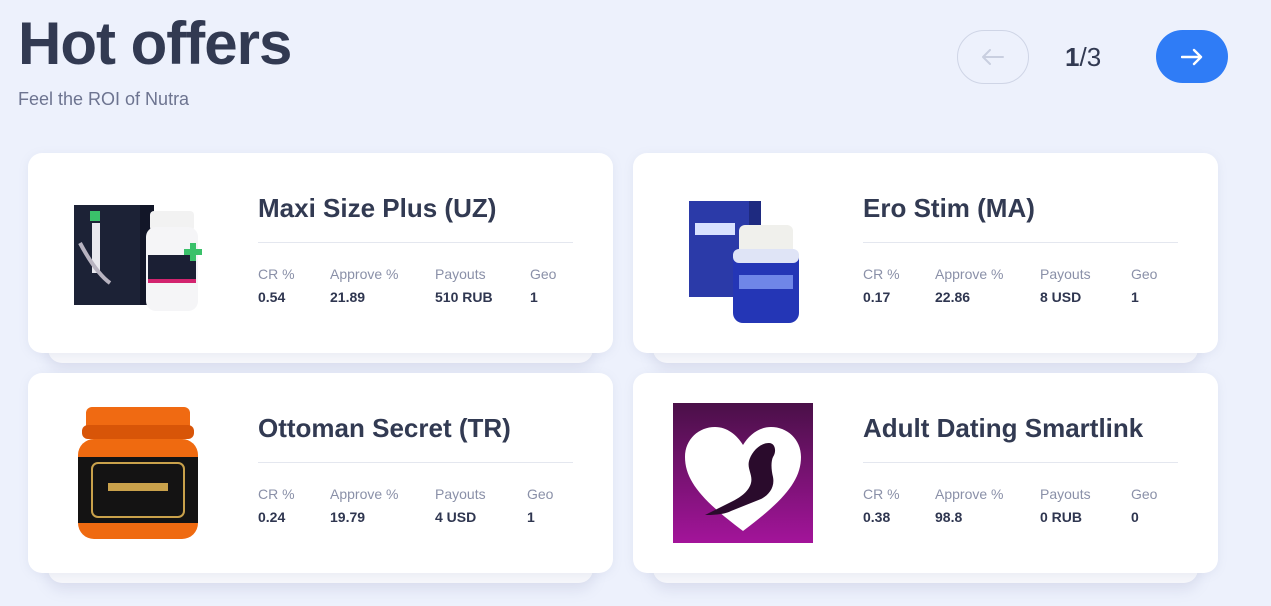 The image size is (1271, 606). What do you see at coordinates (348, 517) in the screenshot?
I see `approve-value: 19.79` at bounding box center [348, 517].